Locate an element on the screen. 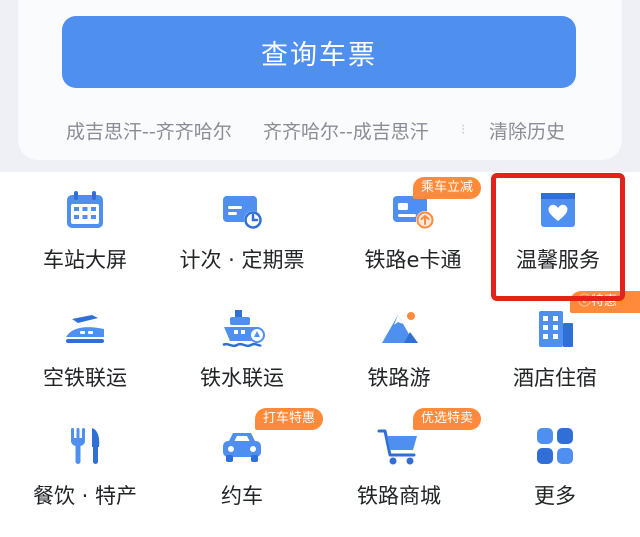 The height and width of the screenshot is (537, 640). more-grid-icon is located at coordinates (555, 446).